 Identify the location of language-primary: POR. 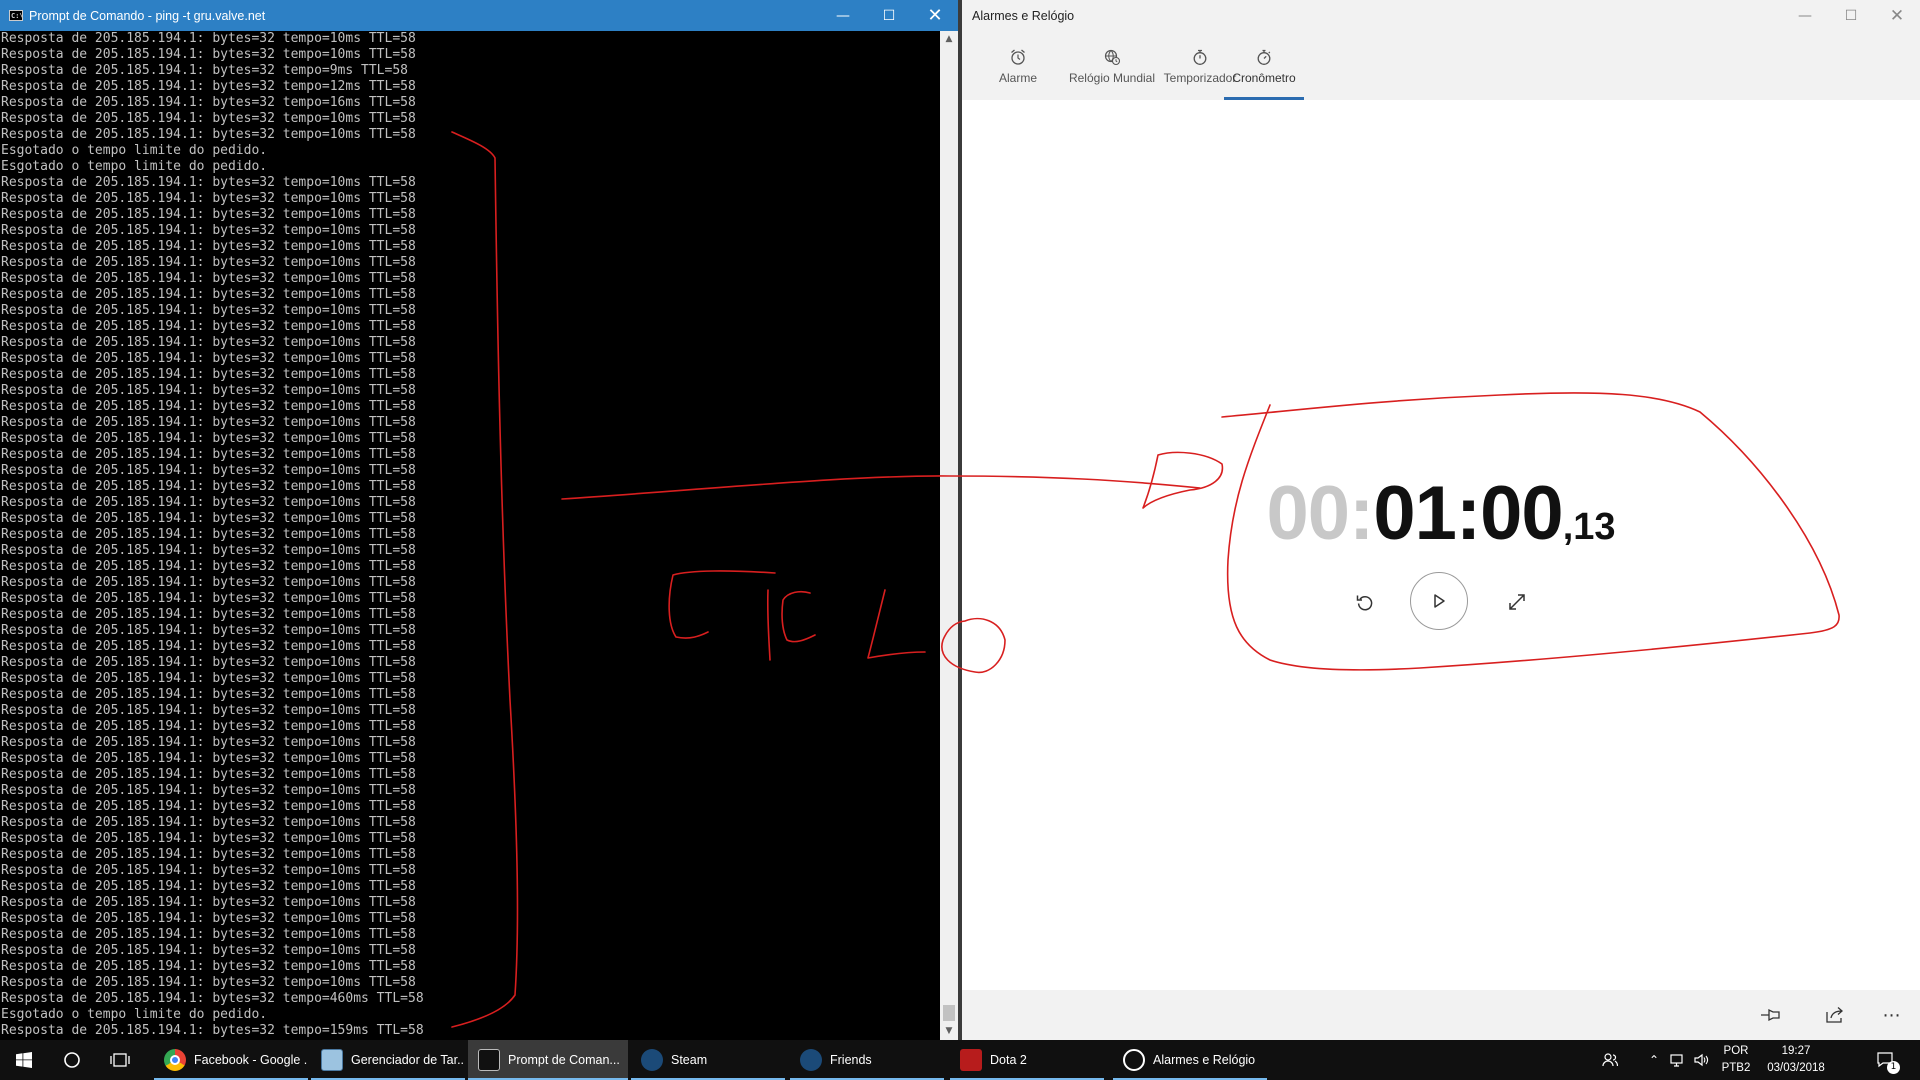
(1736, 1051).